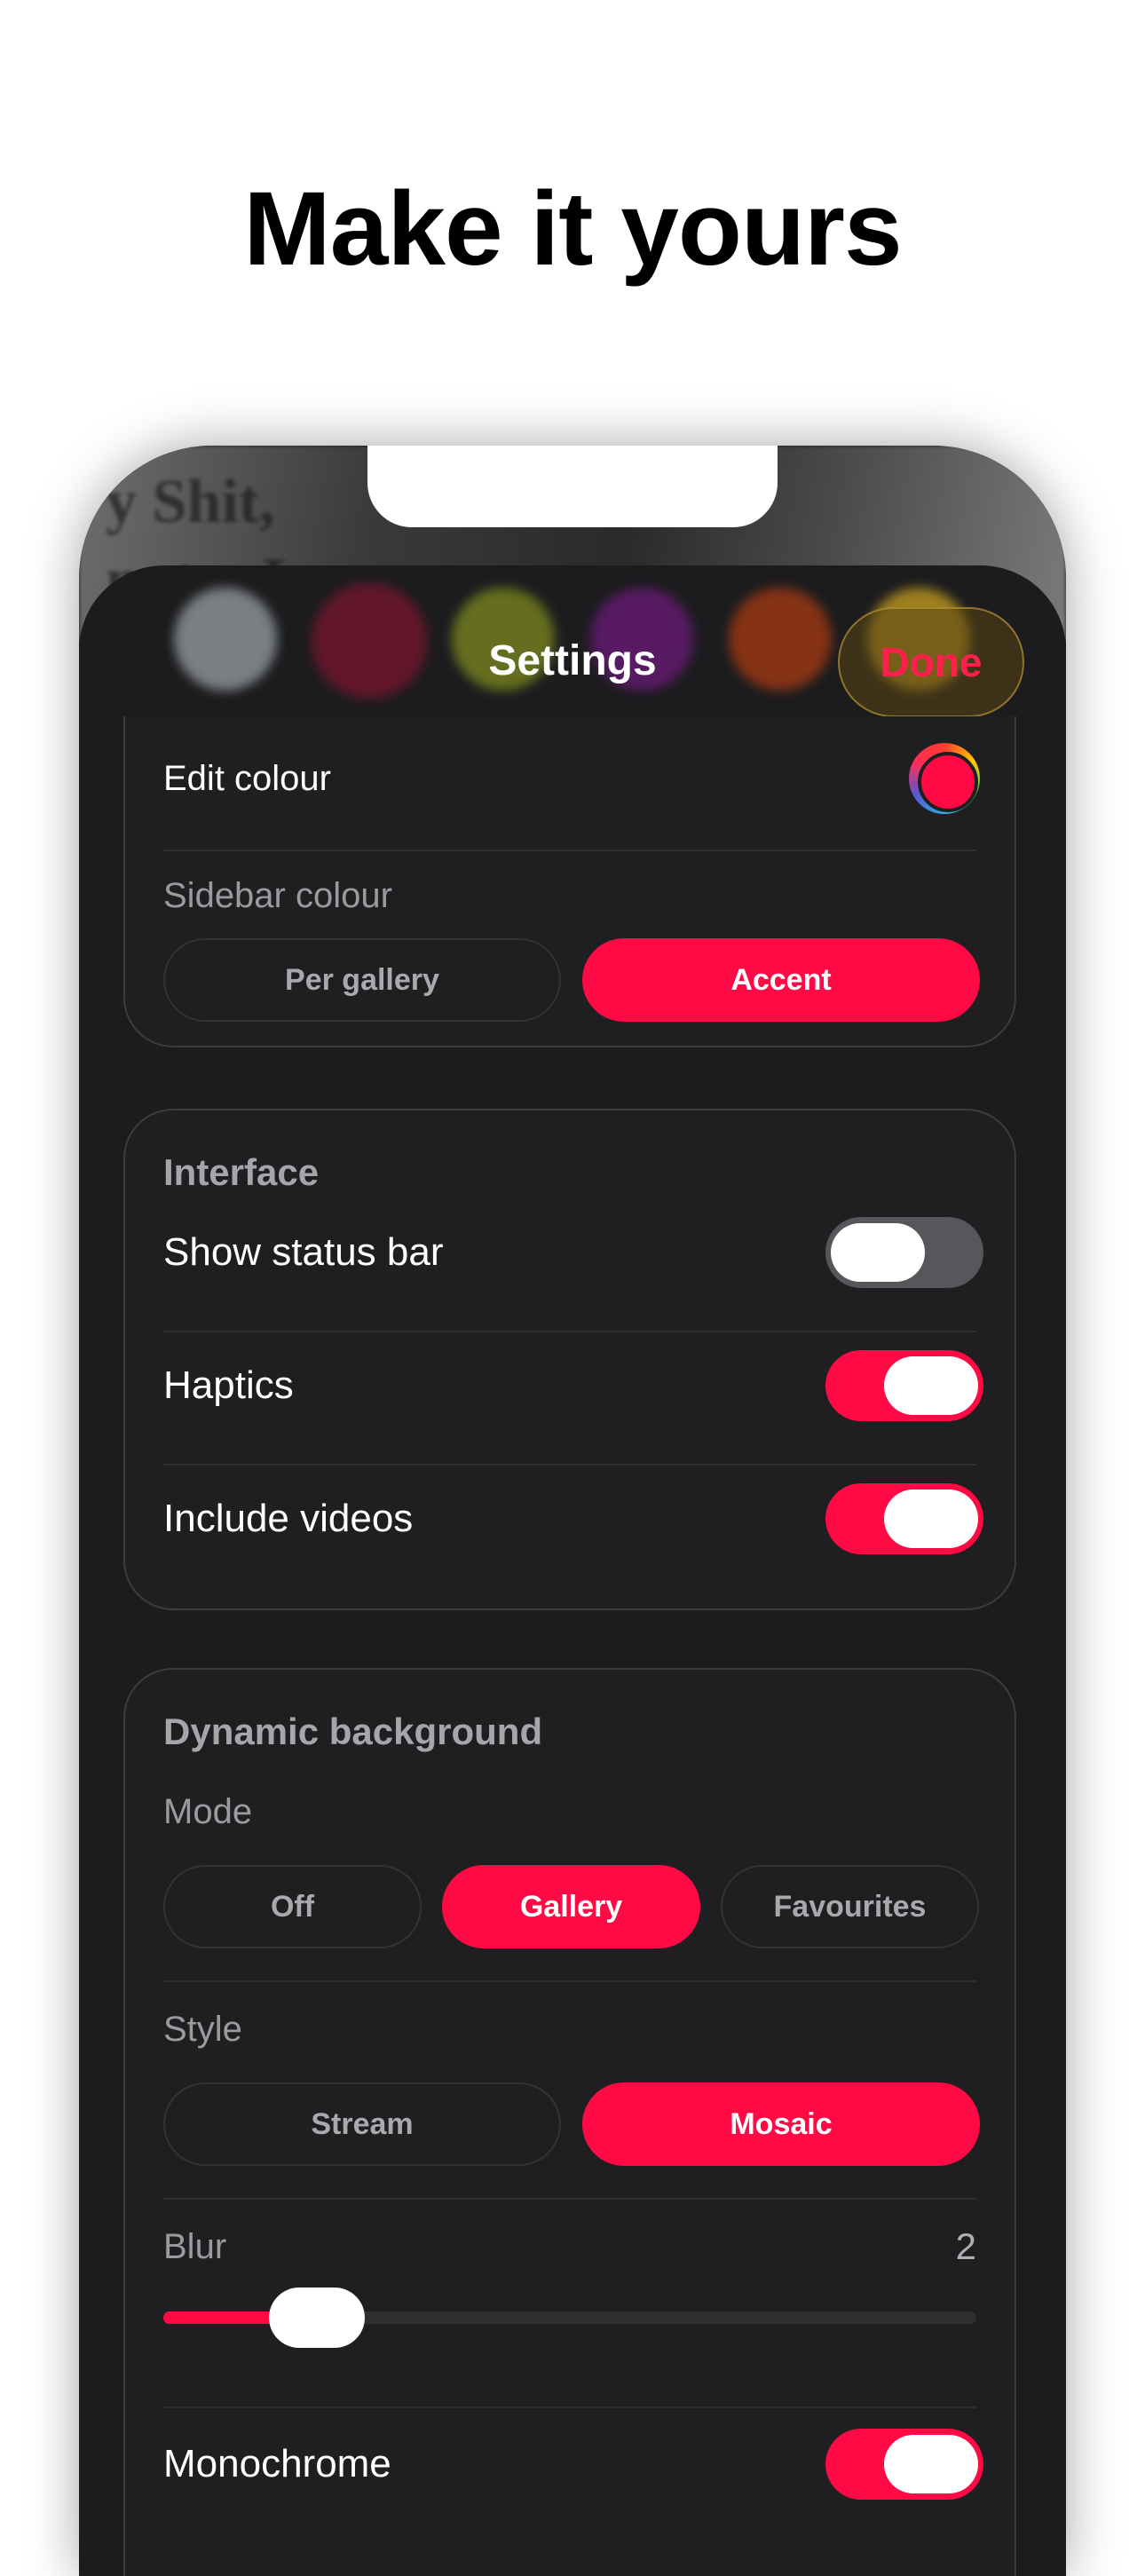 The image size is (1145, 2576). I want to click on haptics-toggle, so click(904, 1385).